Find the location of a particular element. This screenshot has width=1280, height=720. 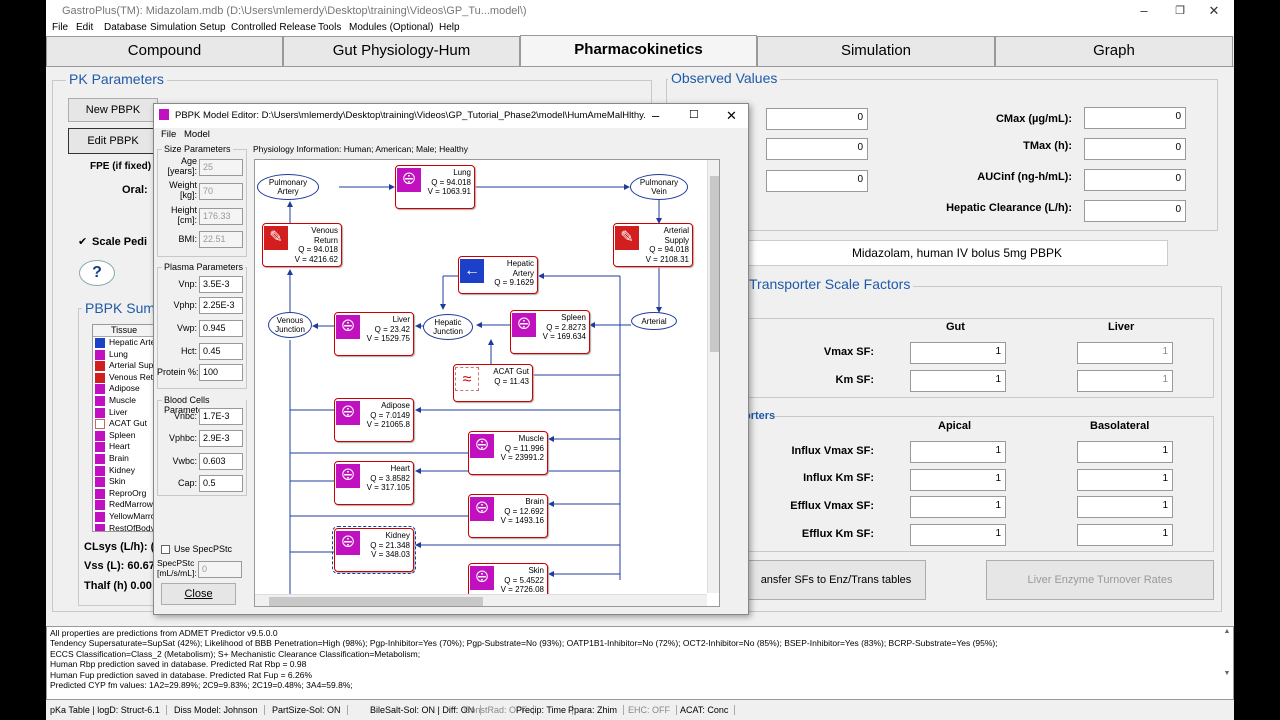

maximize-icon: ❐ is located at coordinates (1180, 11).